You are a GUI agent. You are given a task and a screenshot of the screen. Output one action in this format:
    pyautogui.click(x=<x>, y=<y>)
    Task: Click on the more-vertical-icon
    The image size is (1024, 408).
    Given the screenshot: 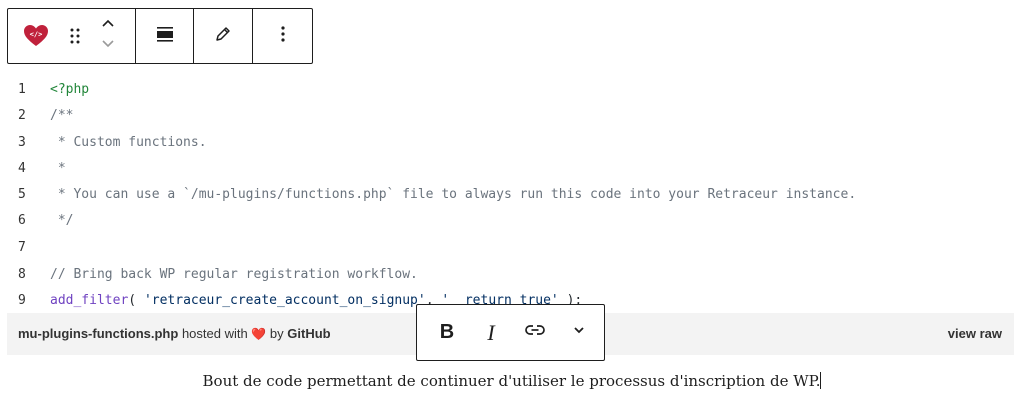 What is the action you would take?
    pyautogui.click(x=283, y=36)
    